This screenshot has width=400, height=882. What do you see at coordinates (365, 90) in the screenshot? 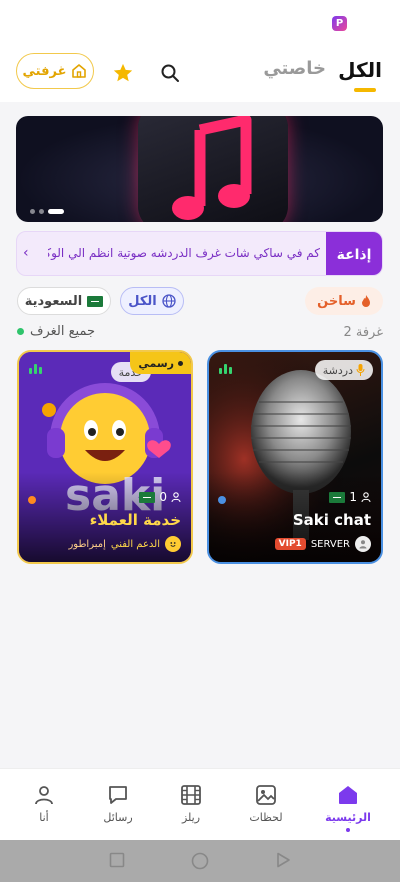
I see `tab-all-underline` at bounding box center [365, 90].